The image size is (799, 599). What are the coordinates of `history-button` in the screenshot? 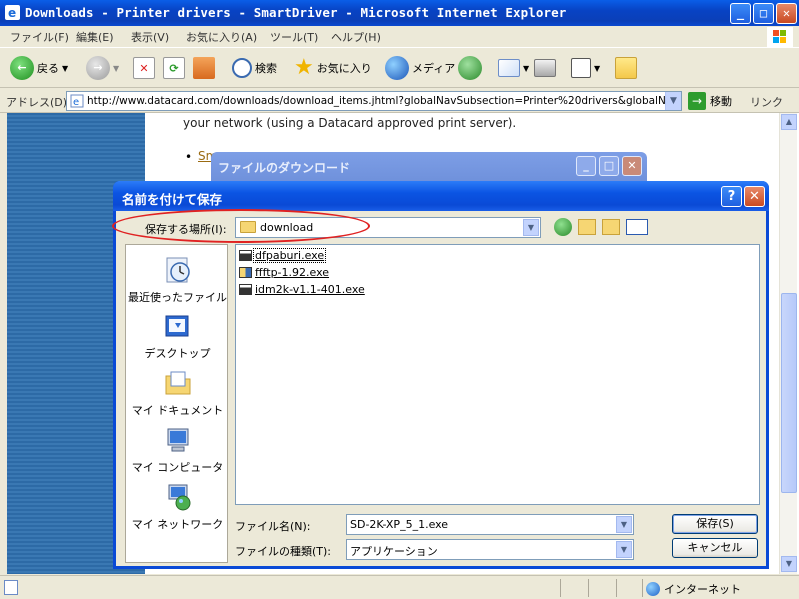 It's located at (470, 68).